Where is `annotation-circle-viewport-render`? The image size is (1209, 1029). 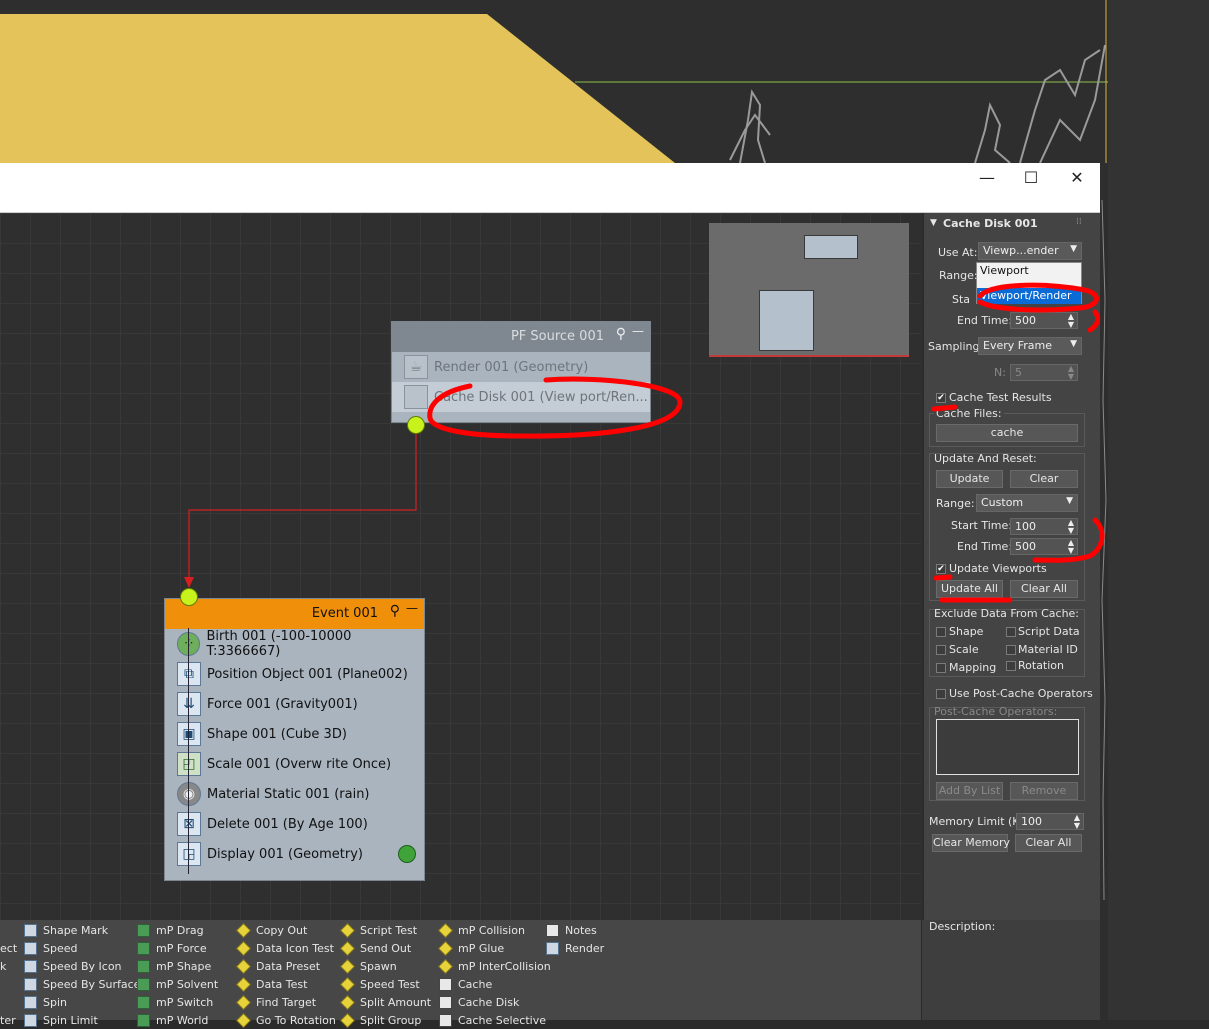 annotation-circle-viewport-render is located at coordinates (1038, 297).